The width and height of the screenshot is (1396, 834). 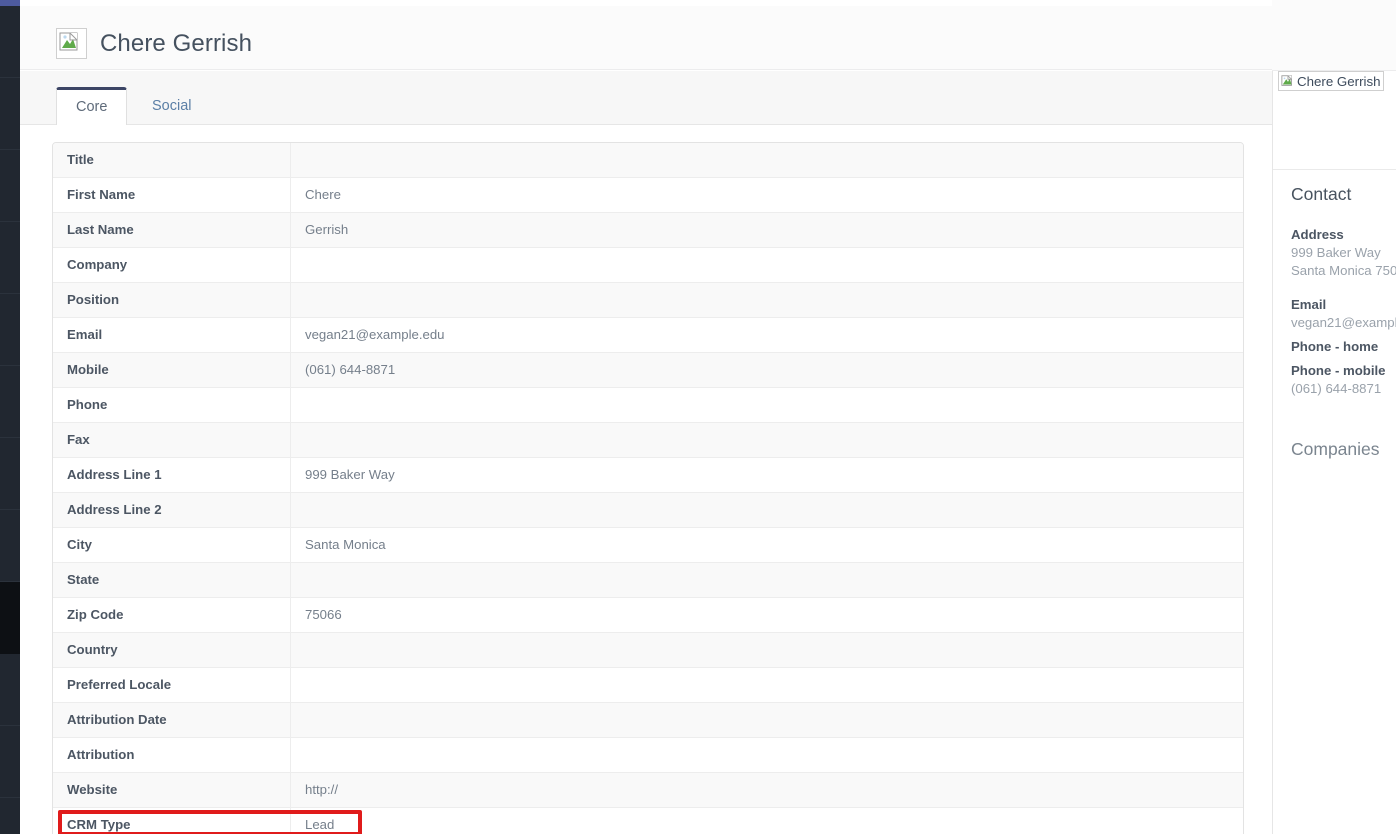 What do you see at coordinates (176, 43) in the screenshot?
I see `page-title: Chere Gerrish` at bounding box center [176, 43].